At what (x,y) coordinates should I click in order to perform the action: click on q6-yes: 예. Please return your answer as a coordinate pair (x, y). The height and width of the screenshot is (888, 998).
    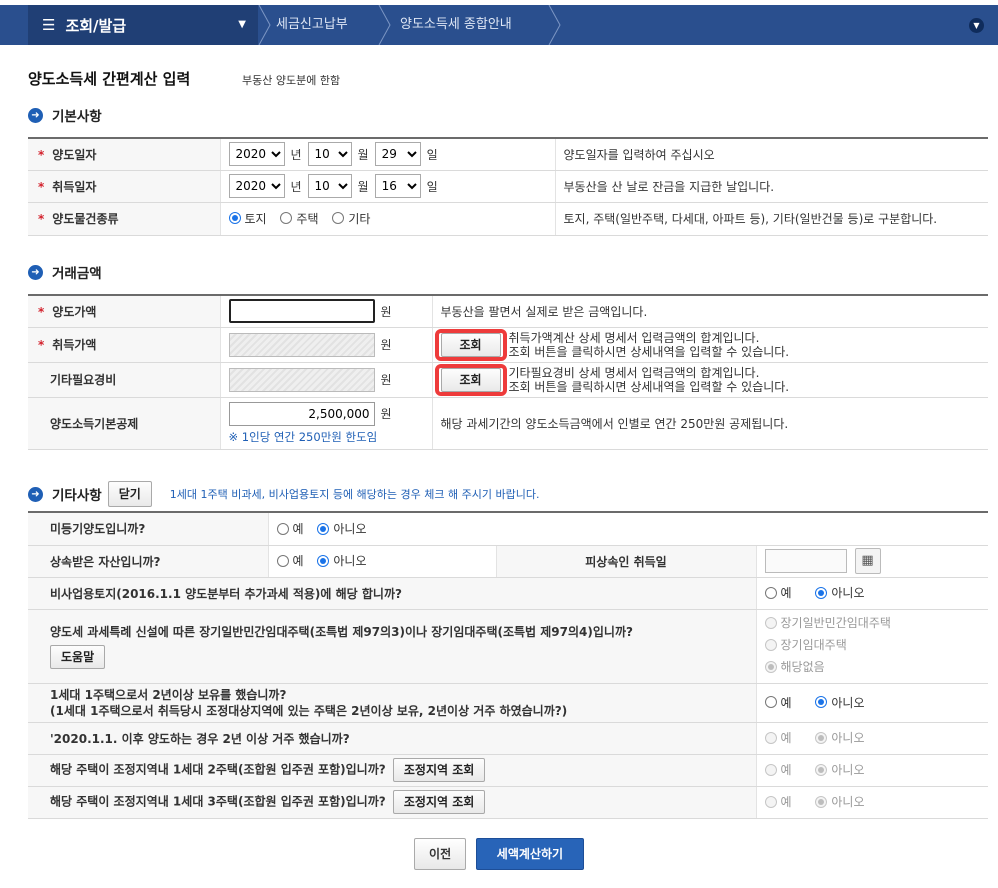
    Looking at the image, I should click on (778, 737).